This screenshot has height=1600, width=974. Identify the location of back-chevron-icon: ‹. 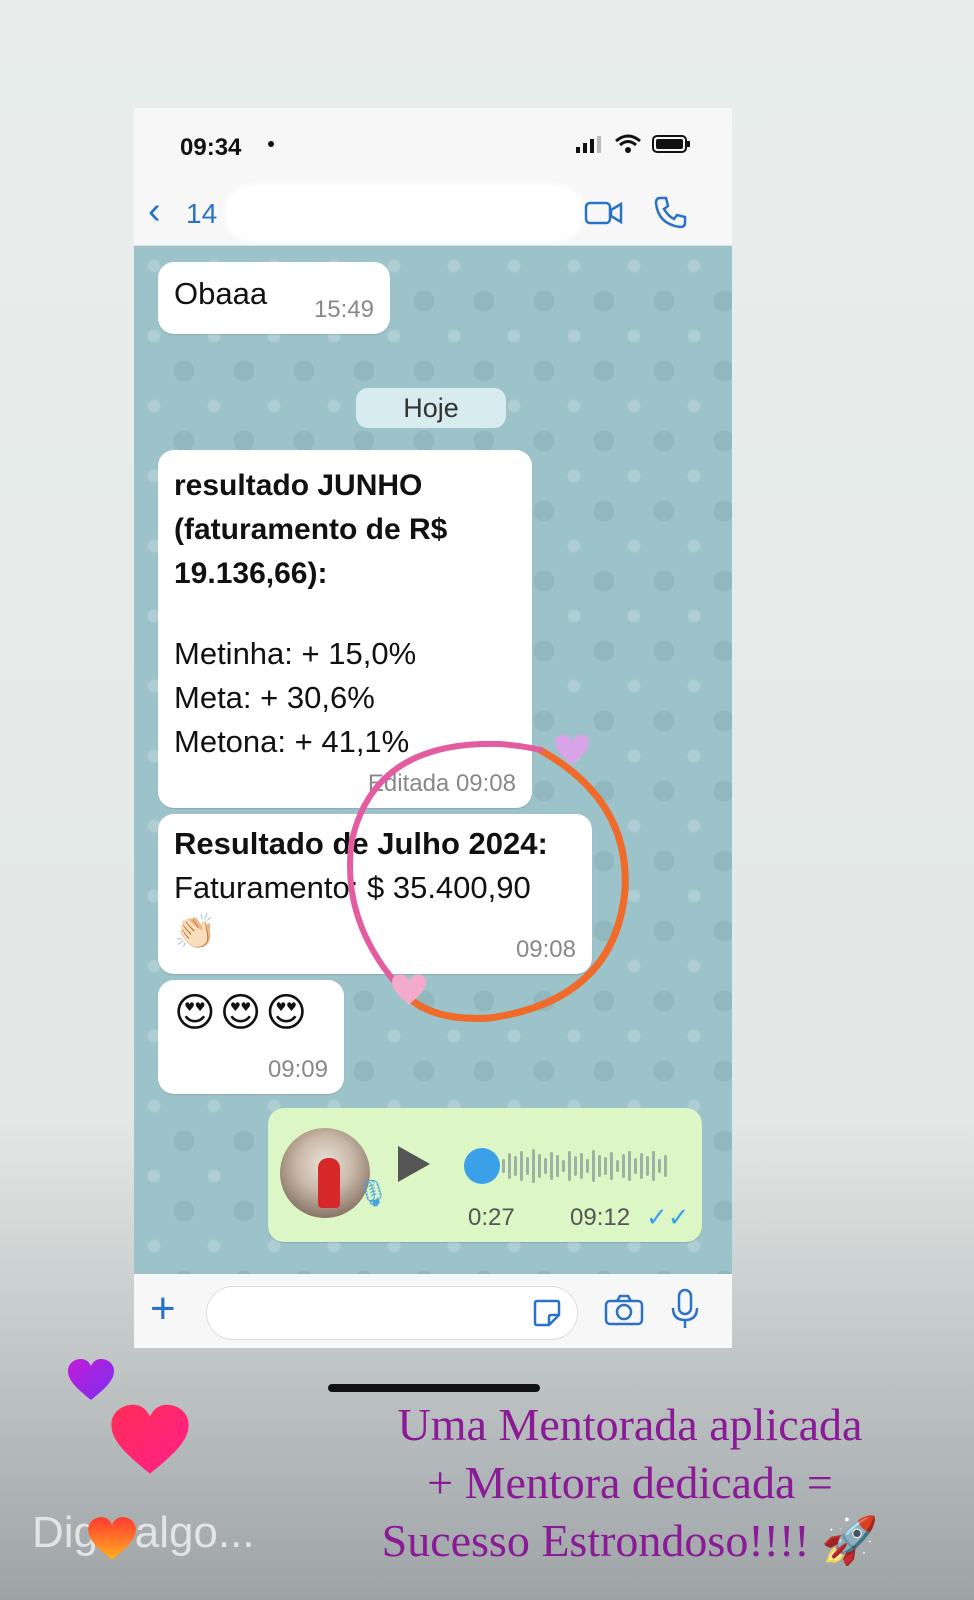
(154, 211).